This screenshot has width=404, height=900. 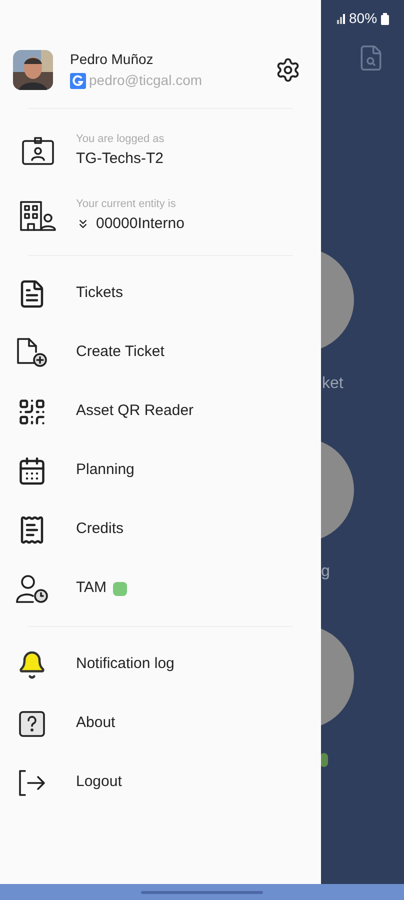 What do you see at coordinates (32, 352) in the screenshot?
I see `file-plus-icon` at bounding box center [32, 352].